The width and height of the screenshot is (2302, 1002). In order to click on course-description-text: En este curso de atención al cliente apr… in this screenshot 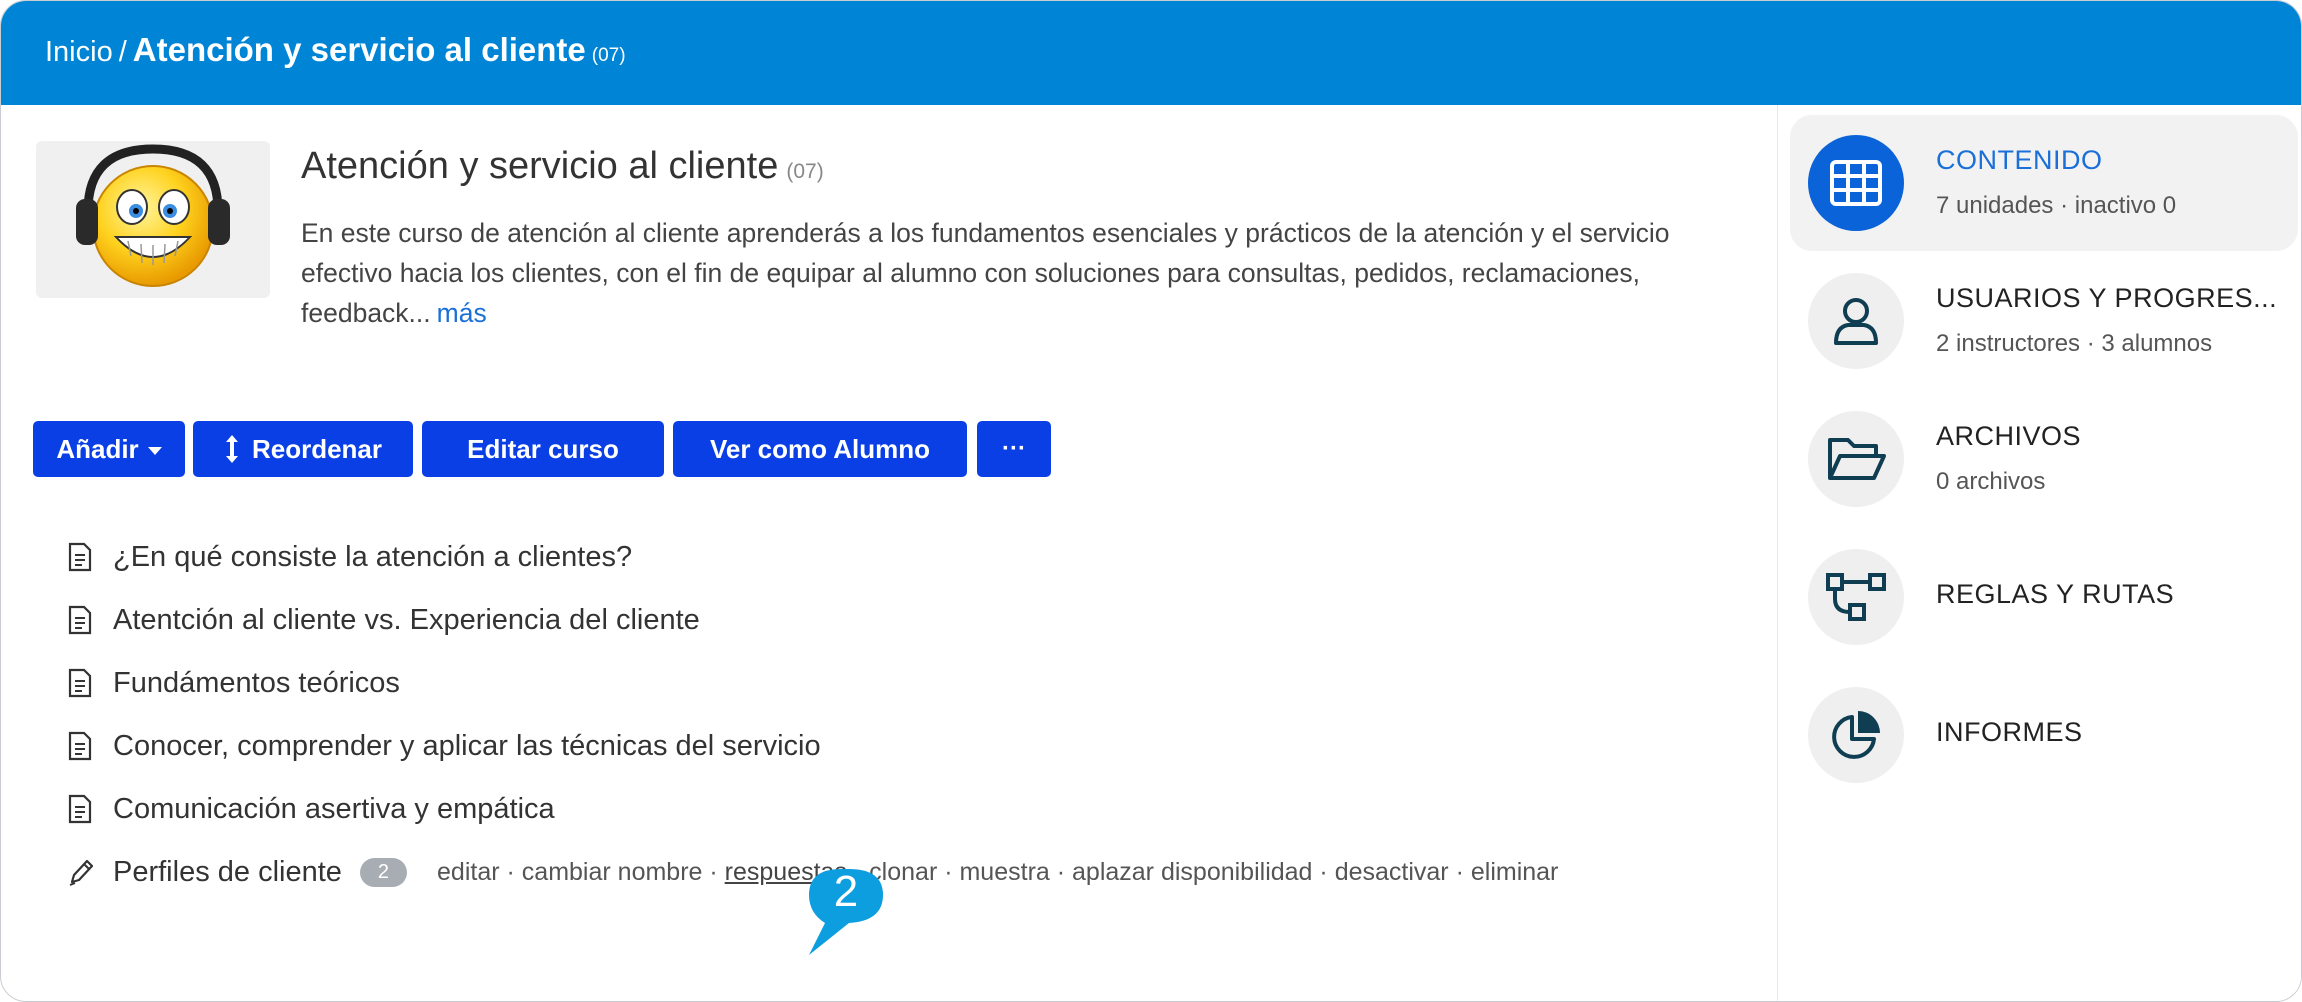, I will do `click(985, 273)`.